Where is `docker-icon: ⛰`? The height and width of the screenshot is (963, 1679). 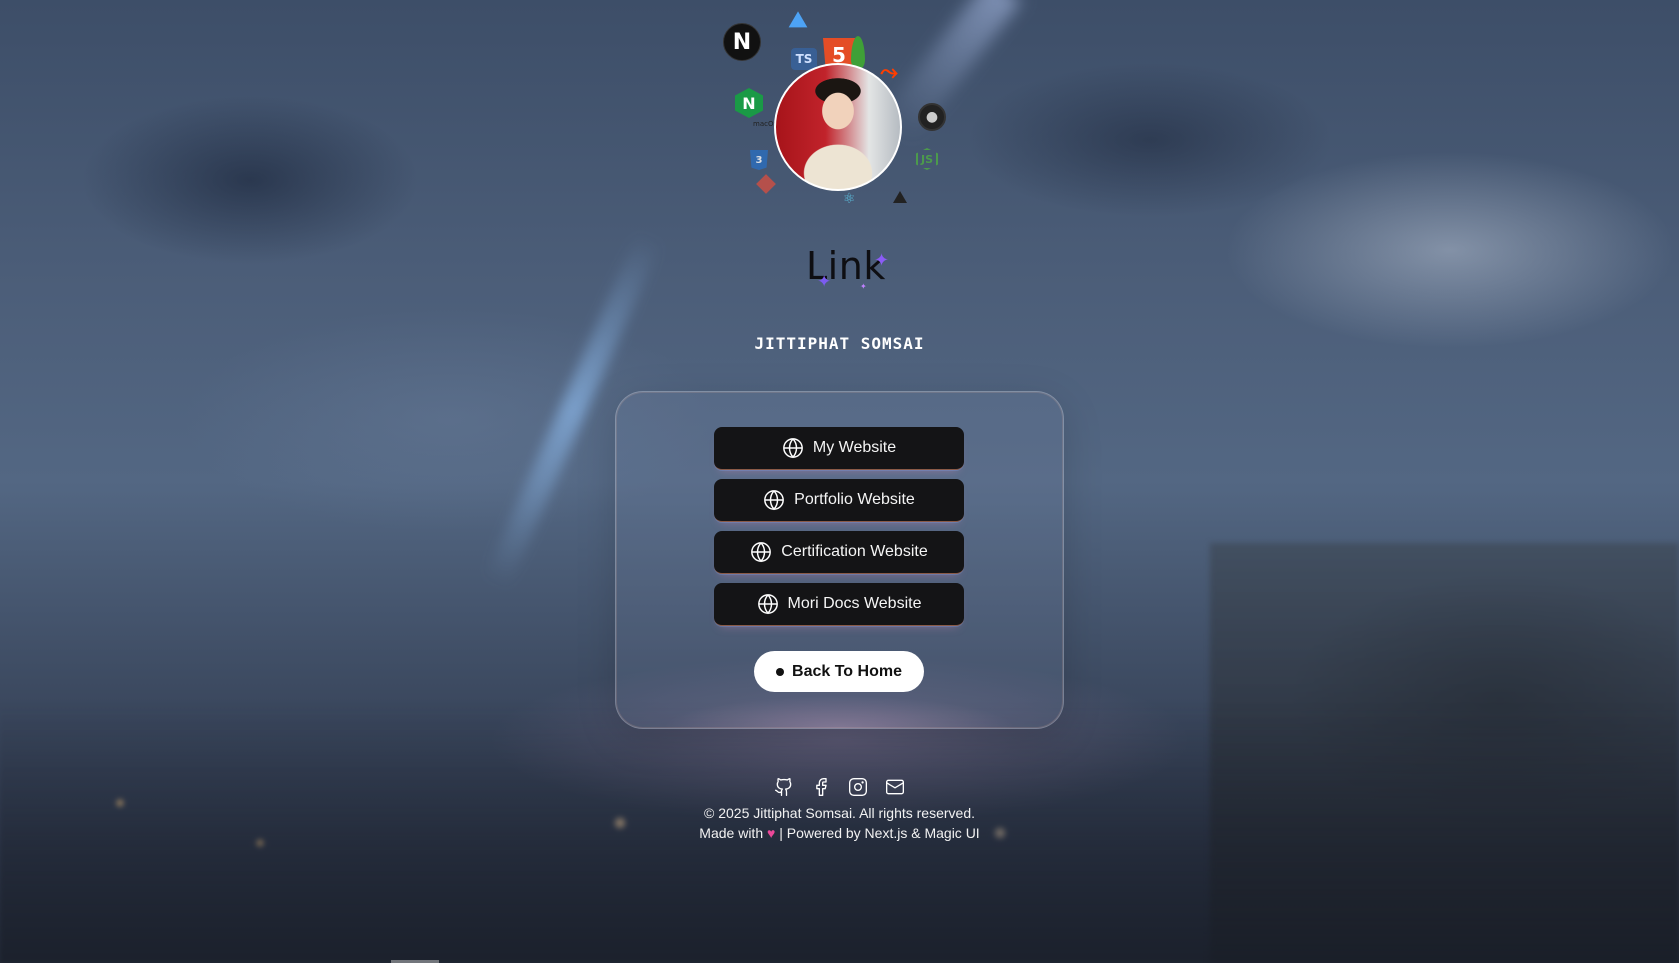
docker-icon: ⛰ is located at coordinates (798, 20).